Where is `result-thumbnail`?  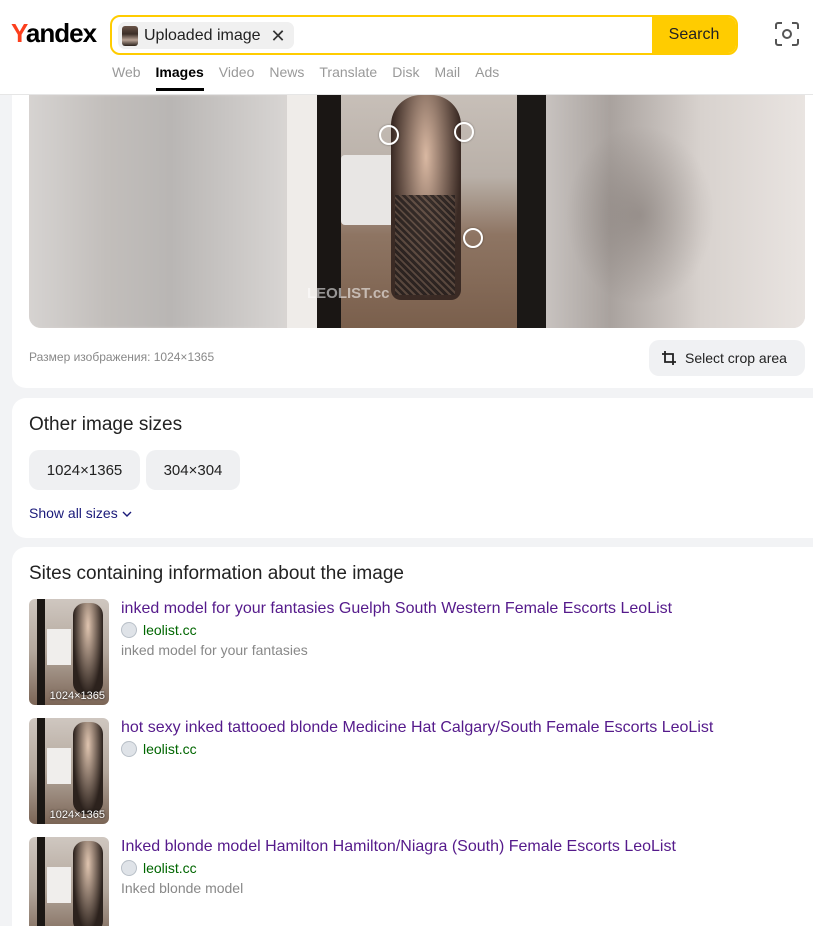 result-thumbnail is located at coordinates (69, 881).